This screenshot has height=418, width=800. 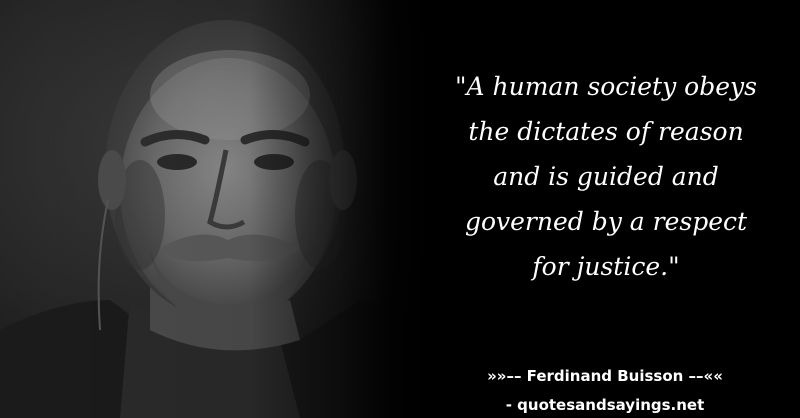 What do you see at coordinates (605, 405) in the screenshot?
I see `source-website: - quotesandsayings.net` at bounding box center [605, 405].